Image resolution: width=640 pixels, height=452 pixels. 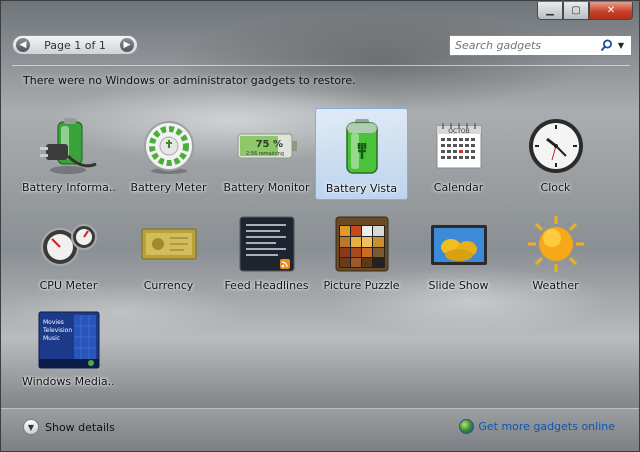 What do you see at coordinates (555, 187) in the screenshot?
I see `gadget-label: Clock` at bounding box center [555, 187].